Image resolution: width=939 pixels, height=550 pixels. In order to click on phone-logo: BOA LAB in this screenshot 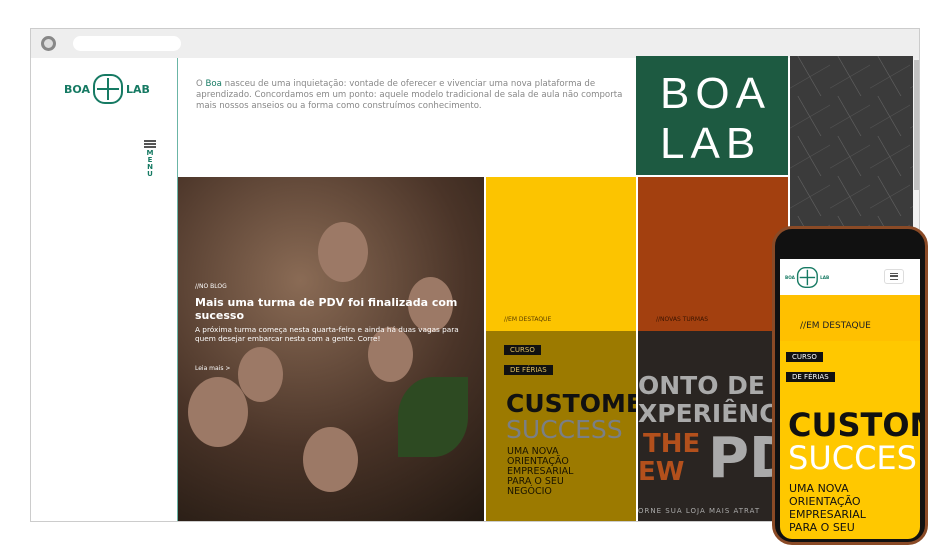, I will do `click(807, 277)`.